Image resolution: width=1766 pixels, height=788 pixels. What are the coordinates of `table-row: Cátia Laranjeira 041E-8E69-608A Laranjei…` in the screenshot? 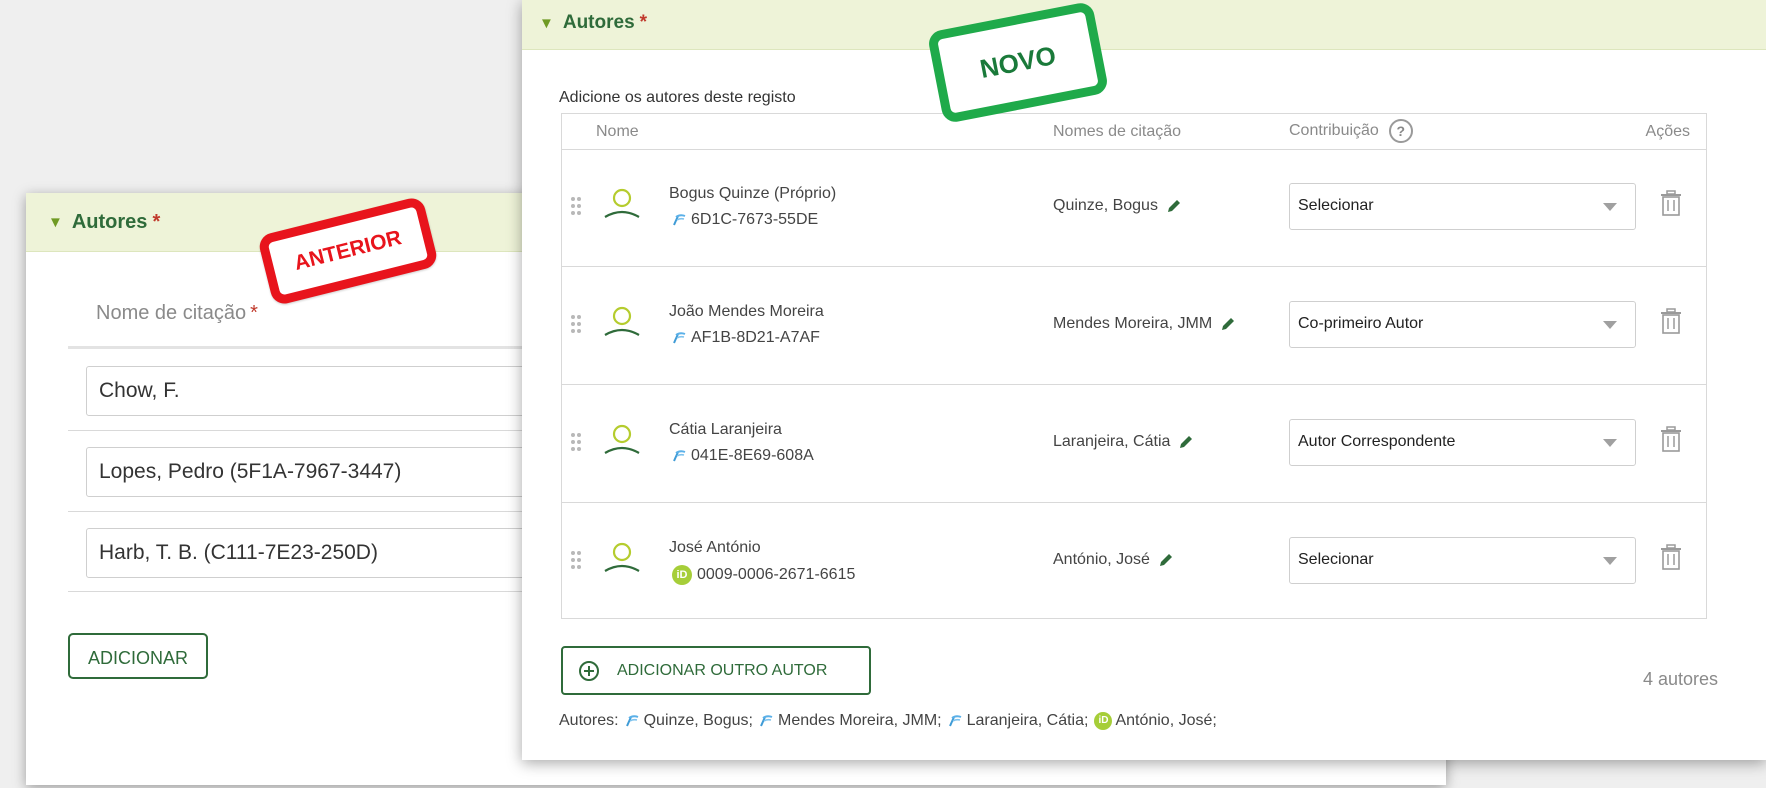 It's located at (1134, 444).